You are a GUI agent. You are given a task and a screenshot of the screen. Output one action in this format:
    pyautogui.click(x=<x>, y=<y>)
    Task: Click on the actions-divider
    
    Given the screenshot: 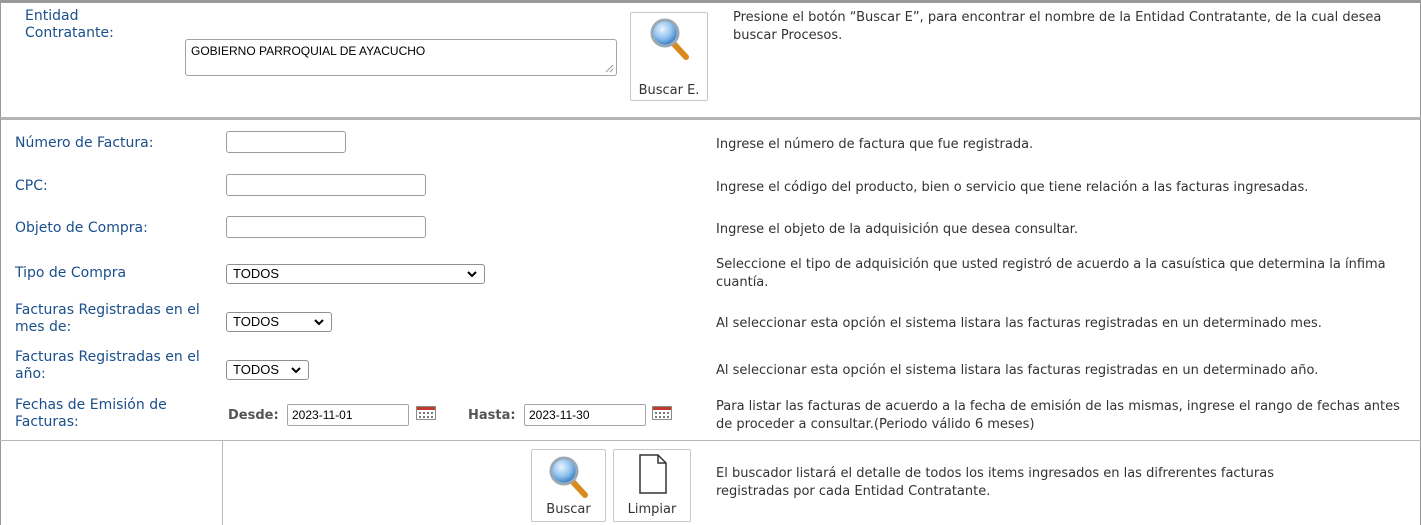 What is the action you would take?
    pyautogui.click(x=710, y=440)
    